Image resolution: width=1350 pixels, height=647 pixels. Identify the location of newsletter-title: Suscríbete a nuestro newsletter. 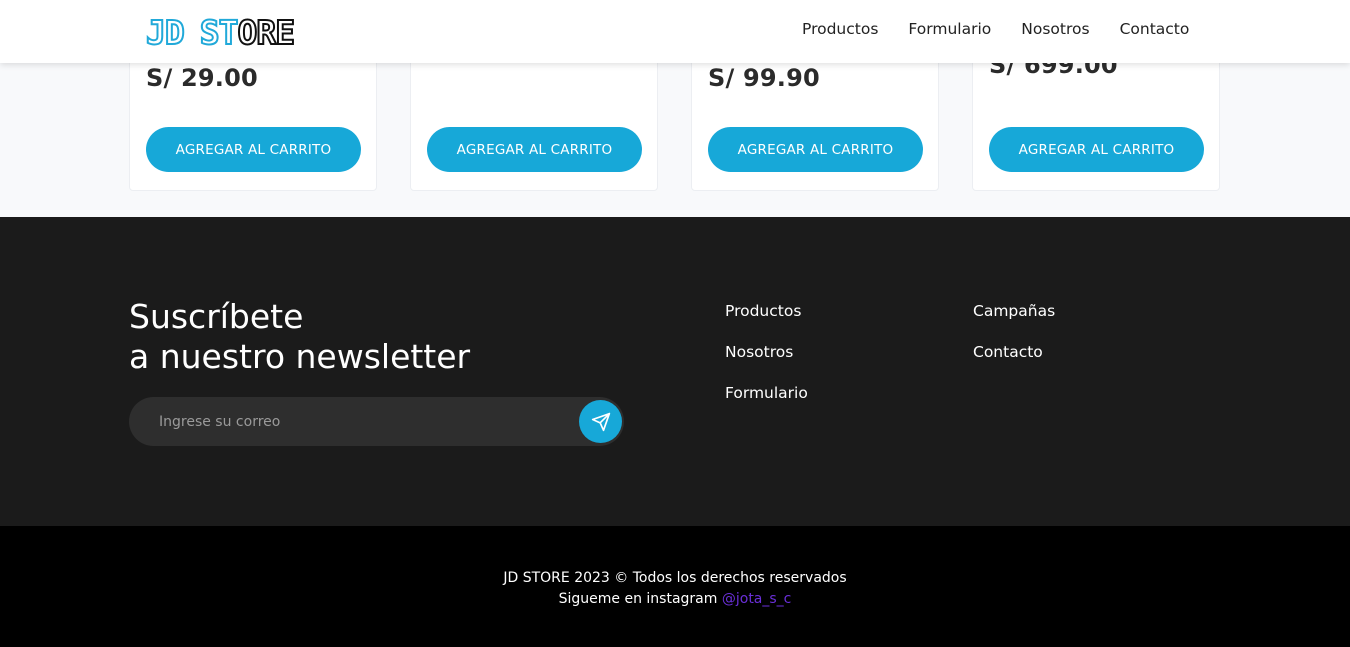
(299, 337).